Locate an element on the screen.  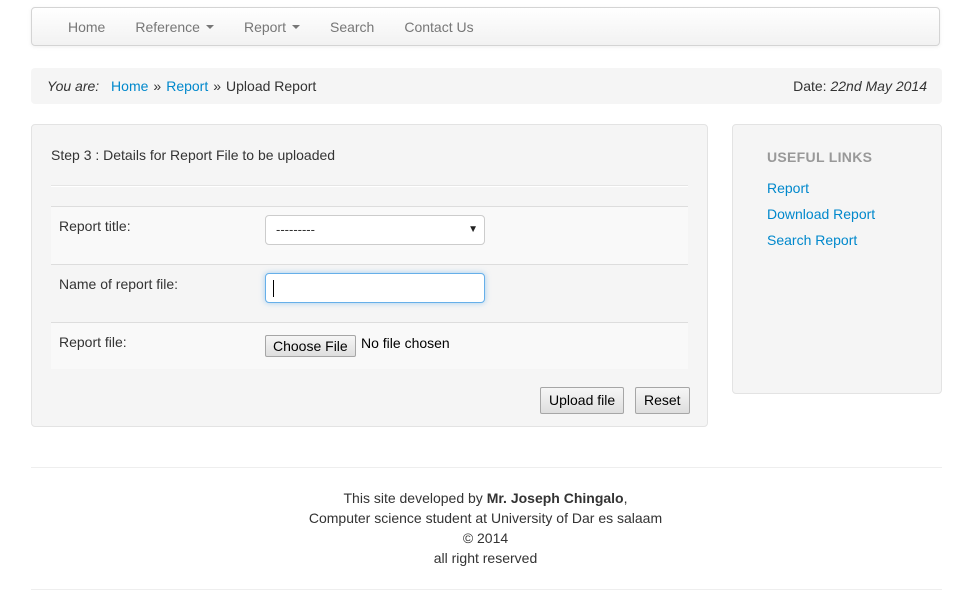
file-status: No file chosen is located at coordinates (405, 343).